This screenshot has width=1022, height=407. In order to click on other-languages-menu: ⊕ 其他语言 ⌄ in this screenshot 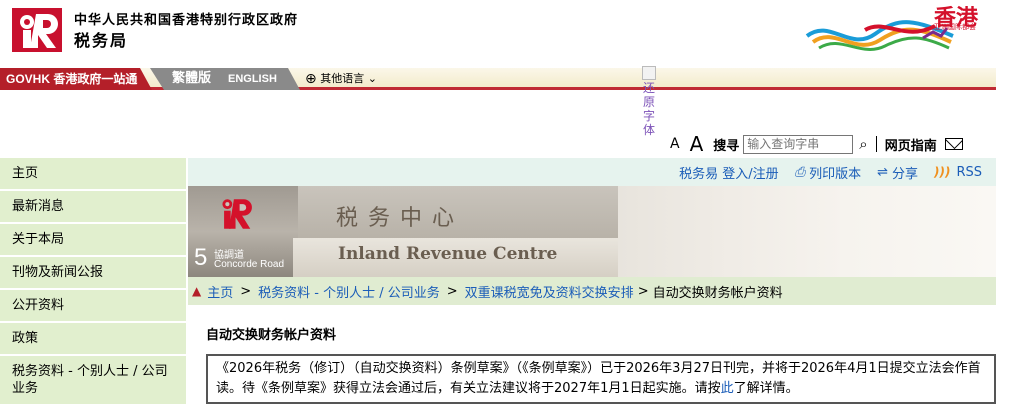, I will do `click(341, 79)`.